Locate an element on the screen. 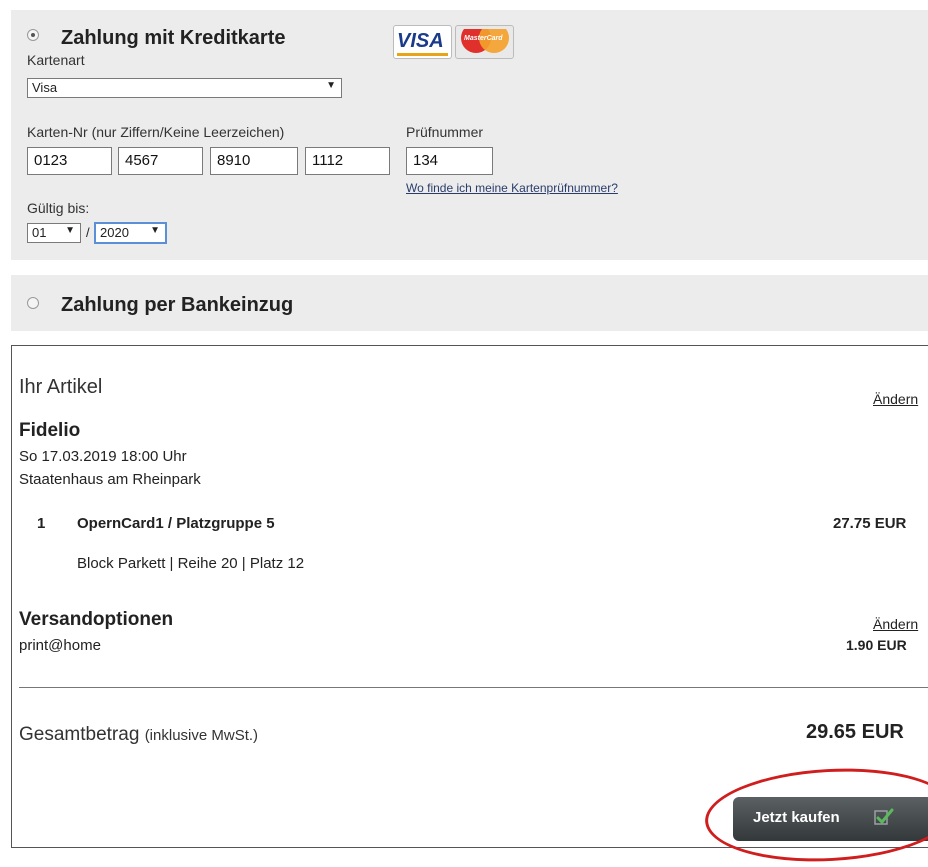 This screenshot has height=867, width=928. cvc-input: 134 is located at coordinates (449, 161).